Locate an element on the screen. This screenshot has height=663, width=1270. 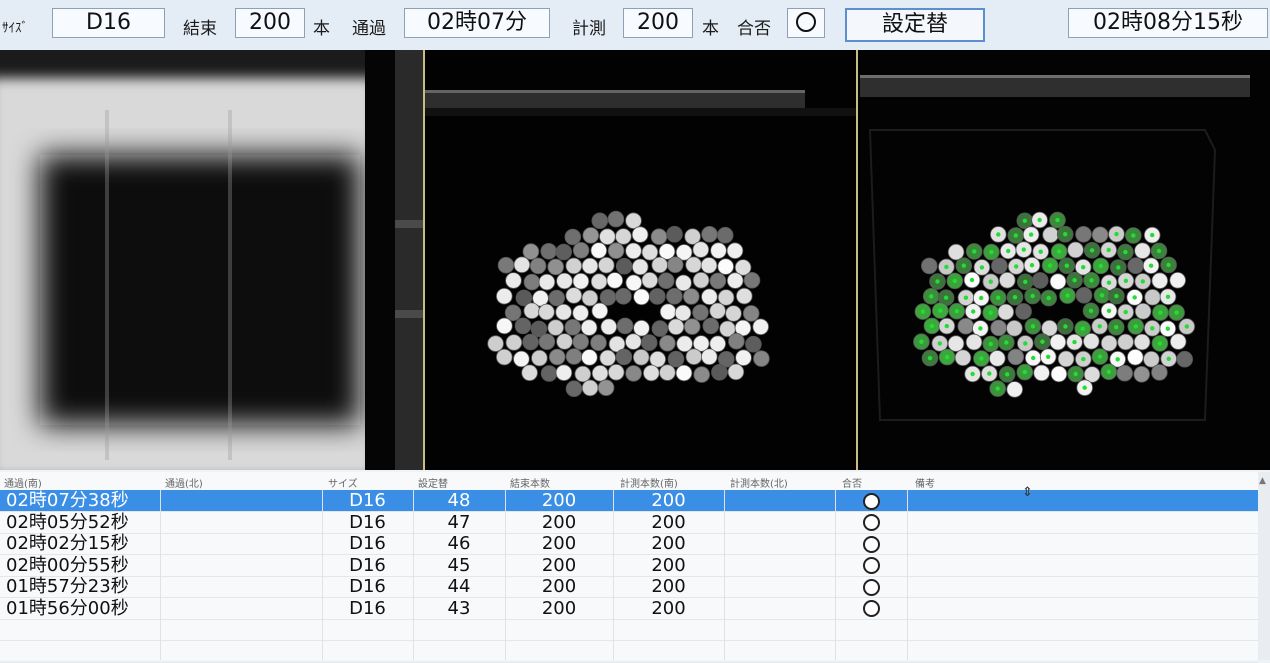
measure-count-field: 200 is located at coordinates (658, 23).